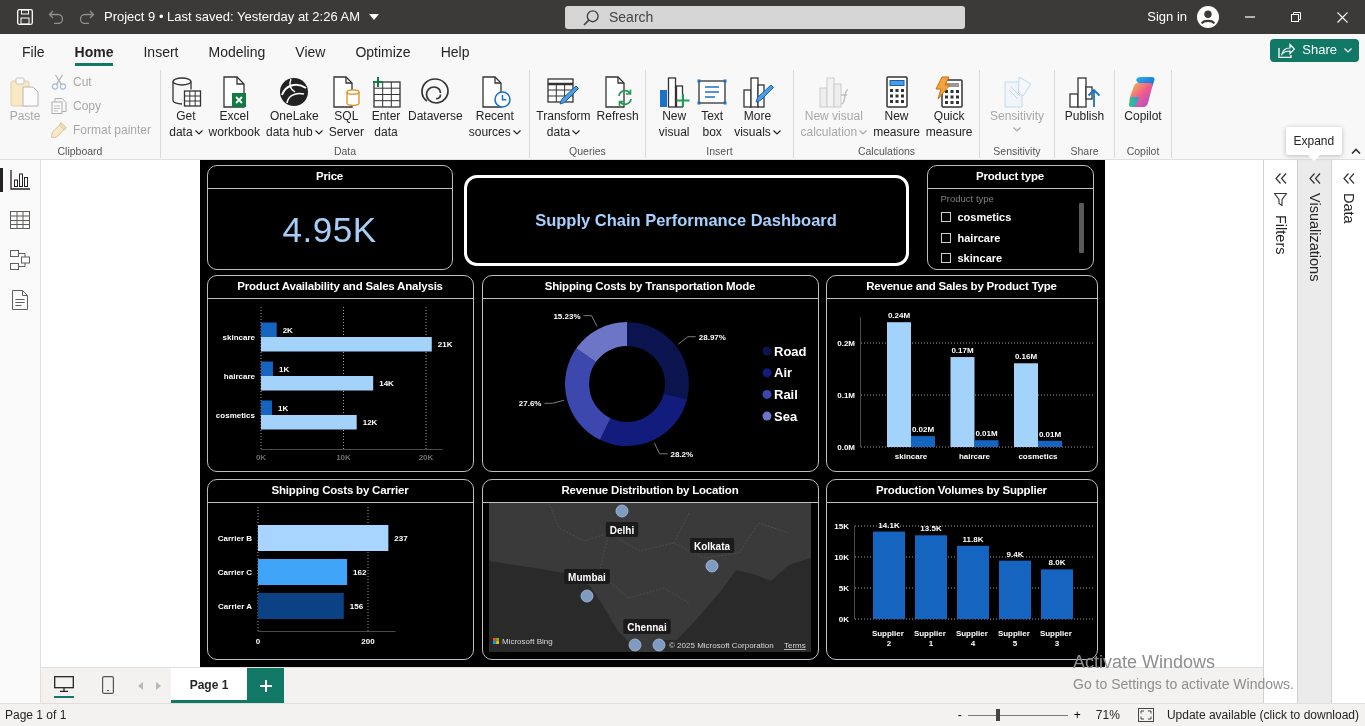 This screenshot has width=1365, height=726. I want to click on zoom-out-control: -, so click(959, 715).